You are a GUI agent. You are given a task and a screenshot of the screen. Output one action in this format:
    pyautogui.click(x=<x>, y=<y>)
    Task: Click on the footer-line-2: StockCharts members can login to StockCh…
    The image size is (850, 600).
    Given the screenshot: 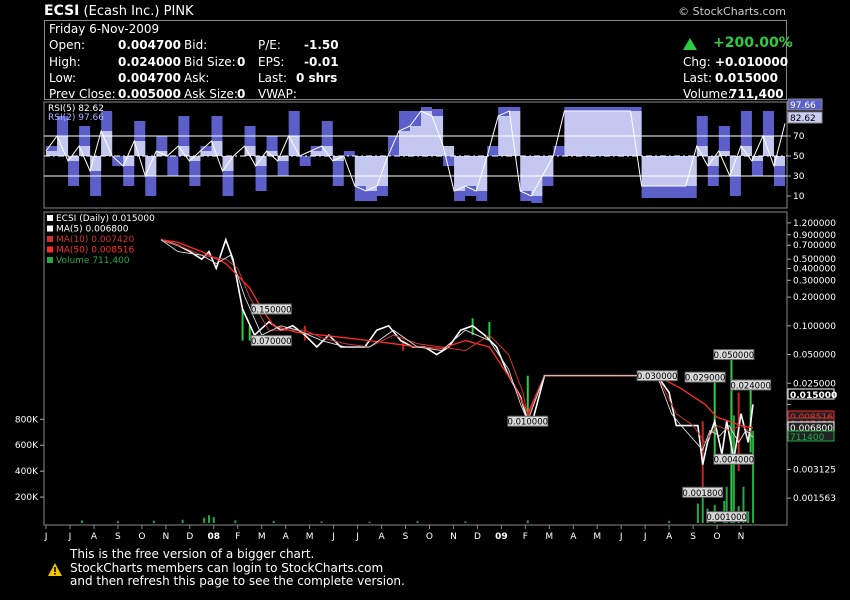 What is the action you would take?
    pyautogui.click(x=227, y=567)
    